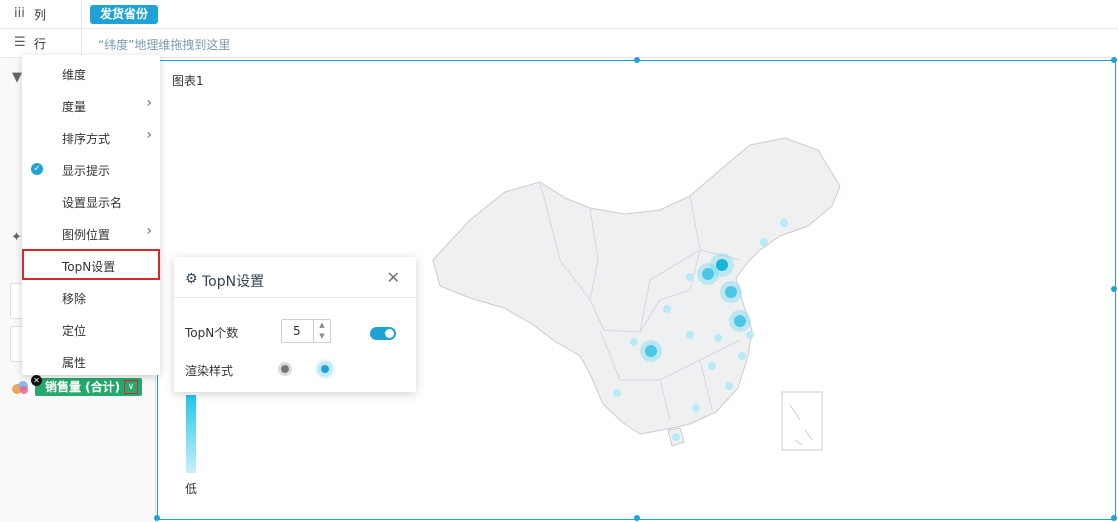 Image resolution: width=1118 pixels, height=522 pixels. What do you see at coordinates (209, 371) in the screenshot?
I see `render-style-label: 渲染样式` at bounding box center [209, 371].